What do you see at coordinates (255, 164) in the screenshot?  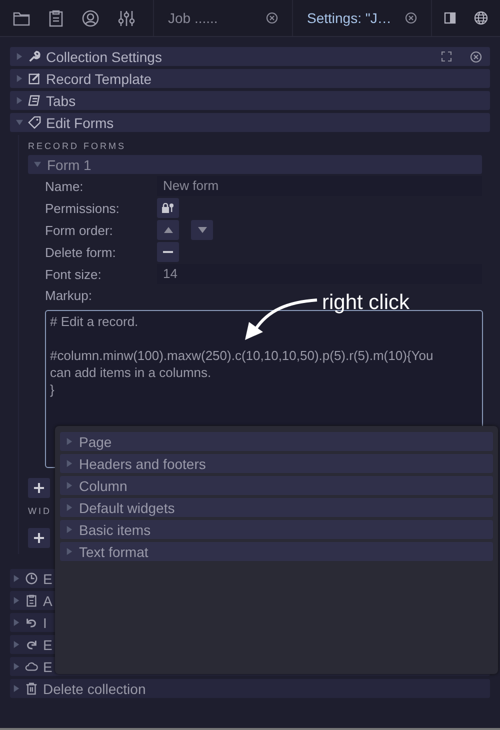 I see `form-header: Form 1` at bounding box center [255, 164].